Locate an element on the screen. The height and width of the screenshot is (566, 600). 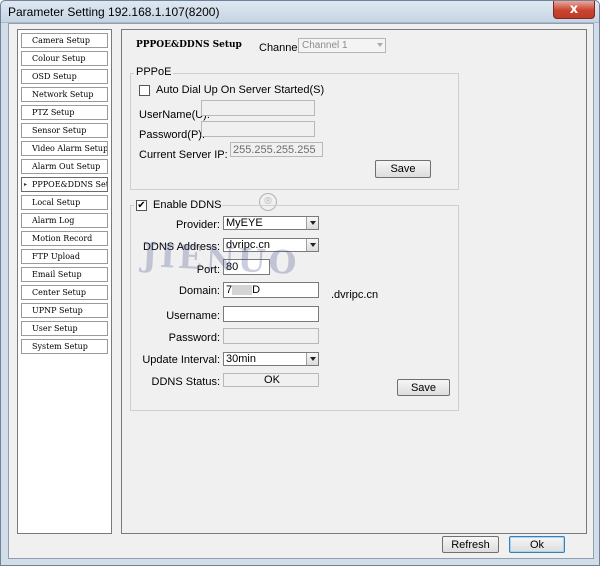
provider-value: MyEYE is located at coordinates (244, 223).